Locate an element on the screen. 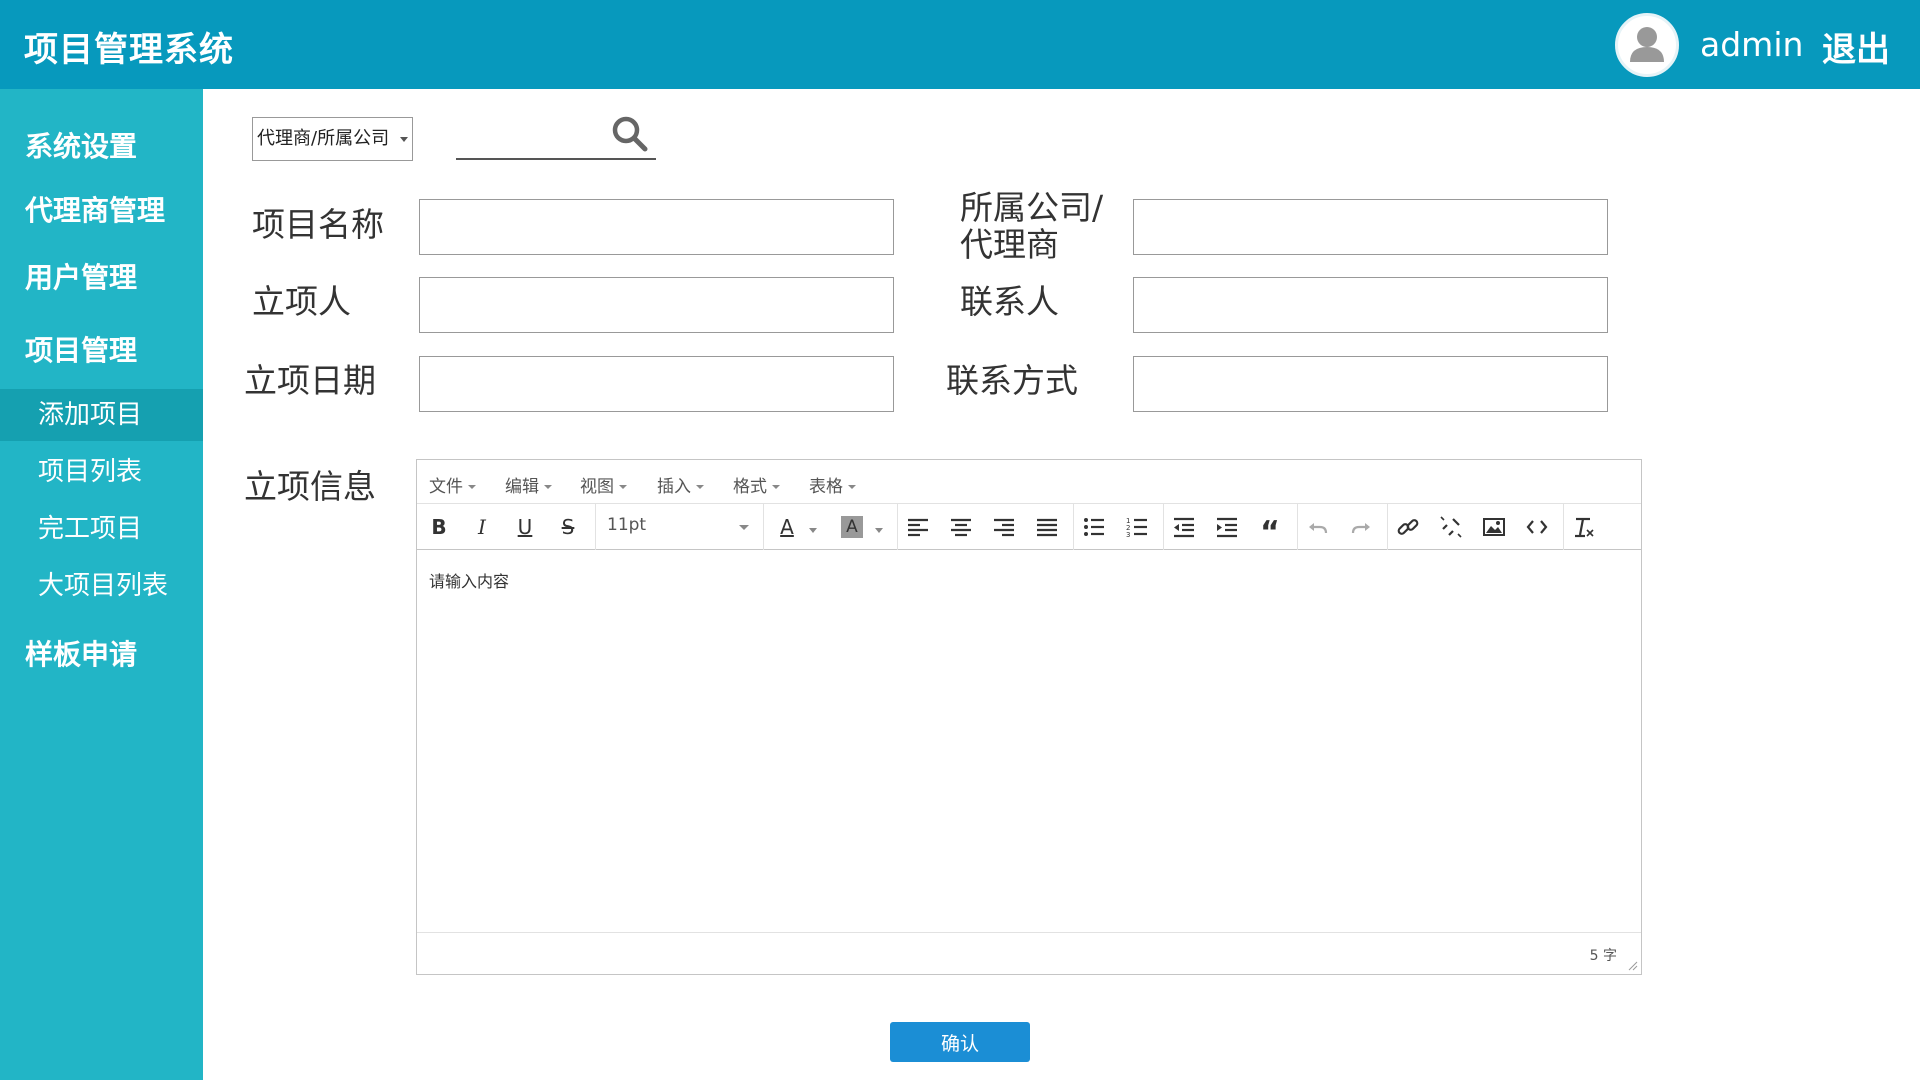  menu-file-label: 文件 is located at coordinates (446, 487).